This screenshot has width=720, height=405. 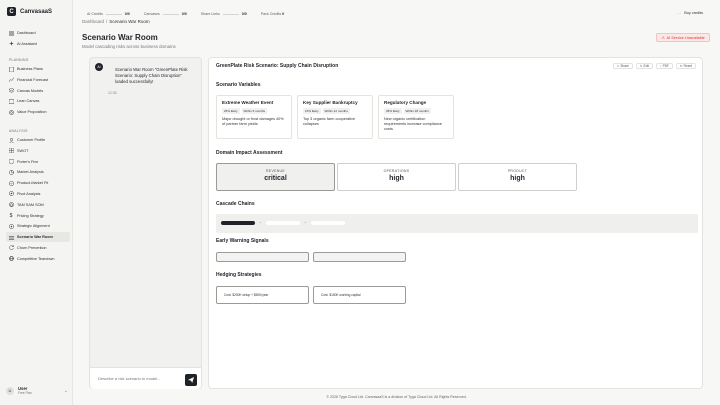 What do you see at coordinates (641, 66) in the screenshot?
I see `pencil-icon: ✎` at bounding box center [641, 66].